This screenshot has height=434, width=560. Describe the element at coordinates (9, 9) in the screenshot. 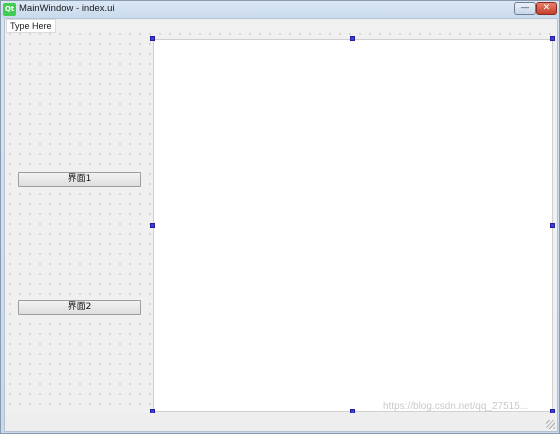

I see `qt-logo-icon: Qt` at that location.